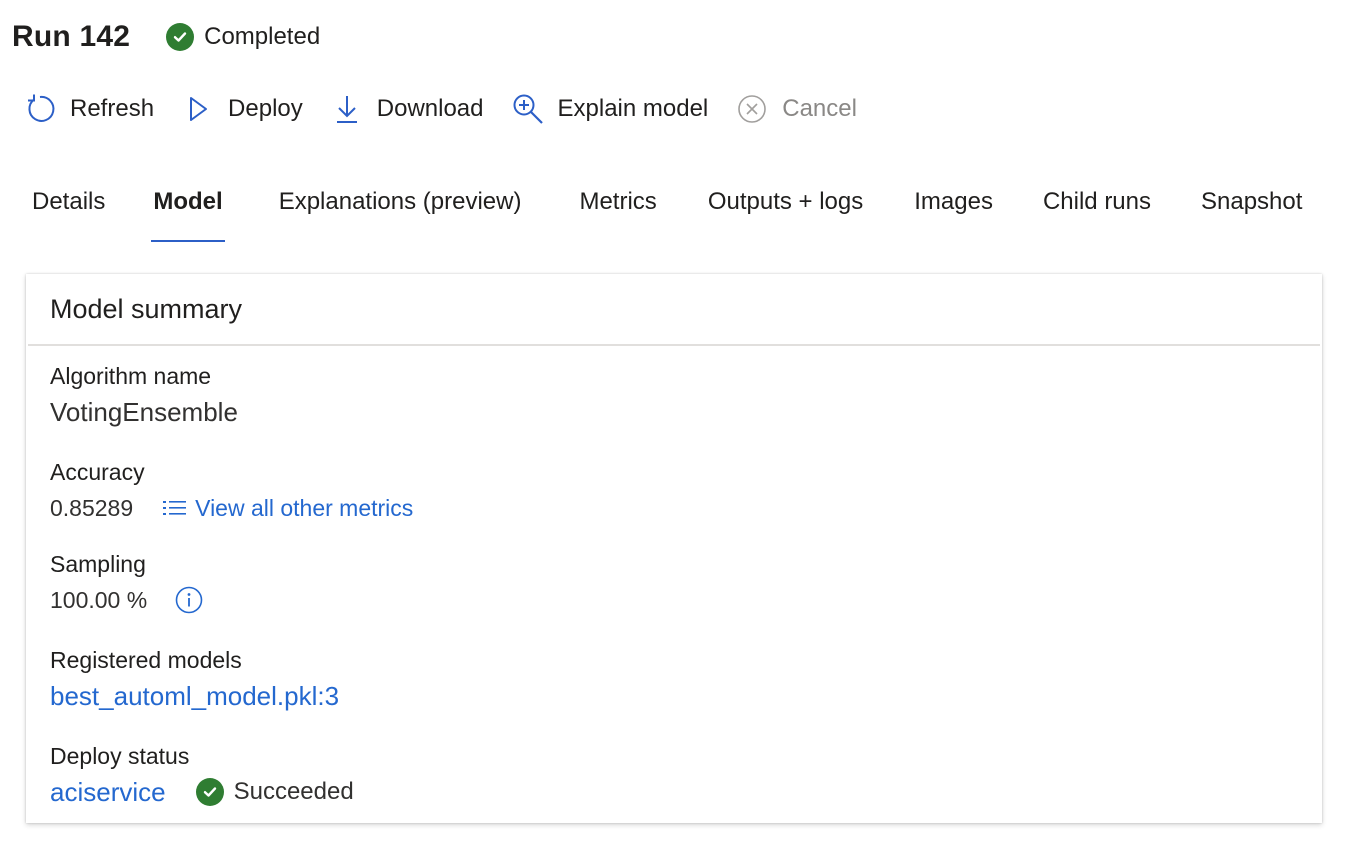 This screenshot has height=846, width=1368. I want to click on zoom-in-icon, so click(528, 109).